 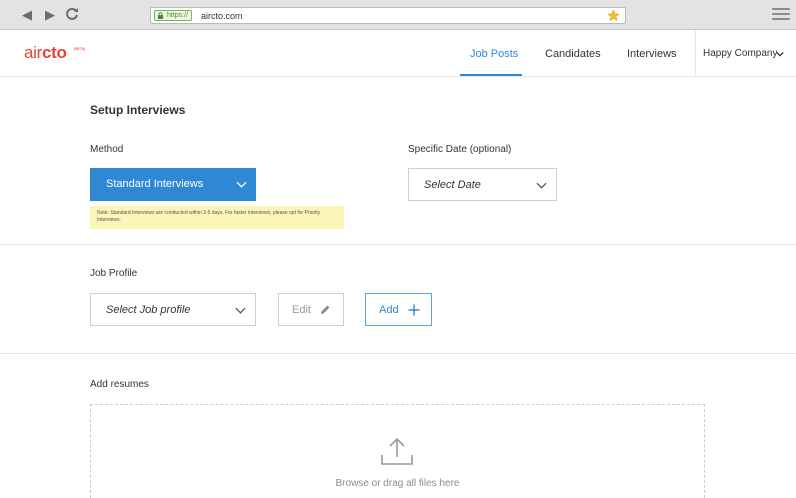 I want to click on upload-icon, so click(x=397, y=451).